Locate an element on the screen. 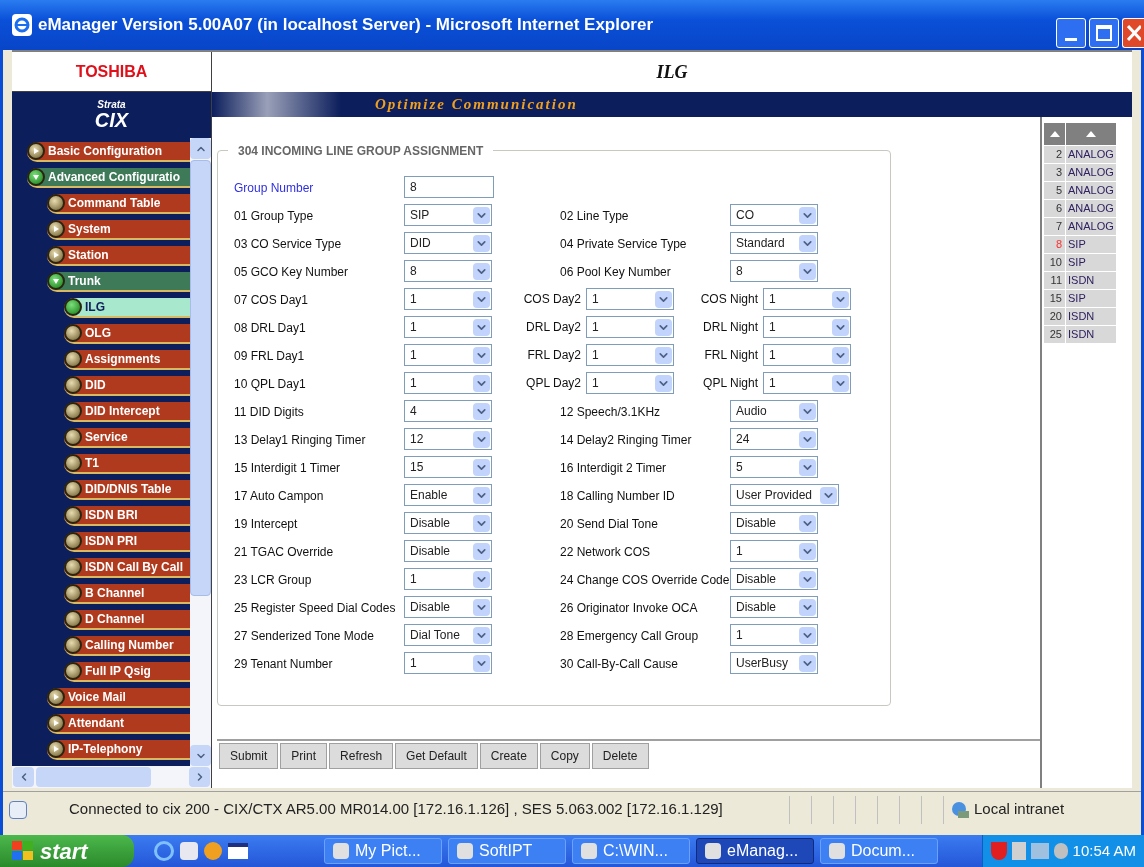 The image size is (1144, 867). action-button: Refresh is located at coordinates (361, 756).